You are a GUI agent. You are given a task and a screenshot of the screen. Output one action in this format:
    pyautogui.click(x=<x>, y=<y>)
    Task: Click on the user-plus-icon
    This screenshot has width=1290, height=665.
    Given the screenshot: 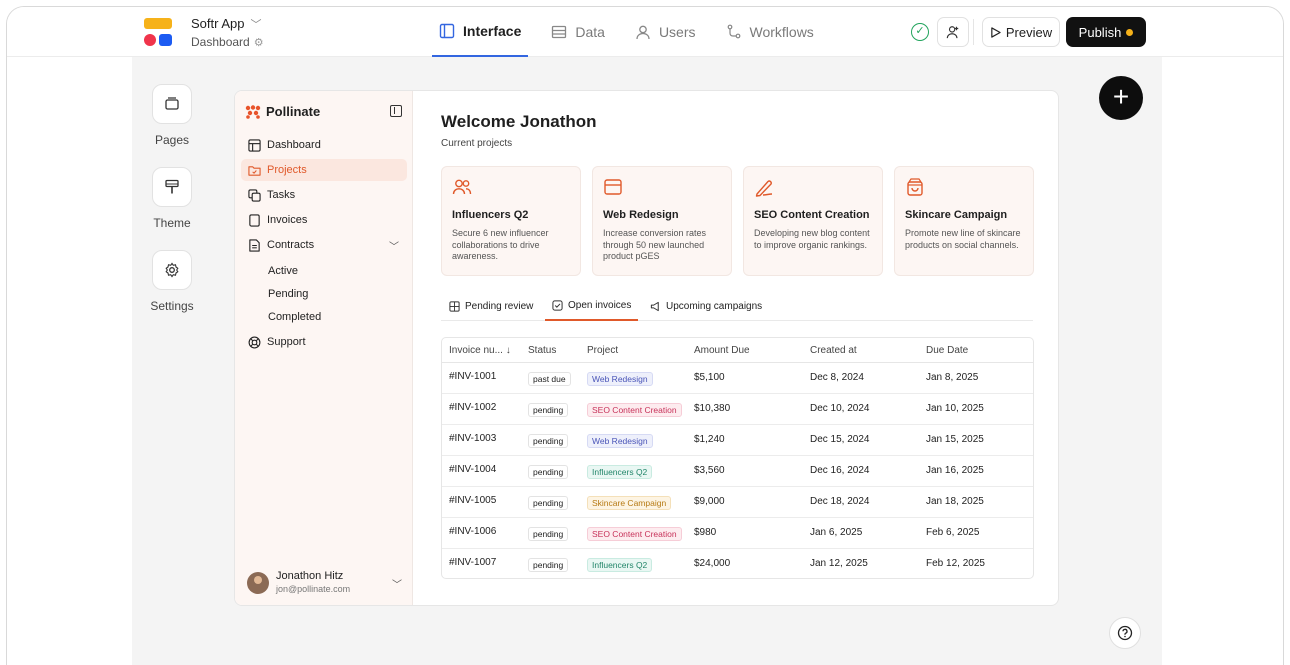 What is the action you would take?
    pyautogui.click(x=952, y=32)
    